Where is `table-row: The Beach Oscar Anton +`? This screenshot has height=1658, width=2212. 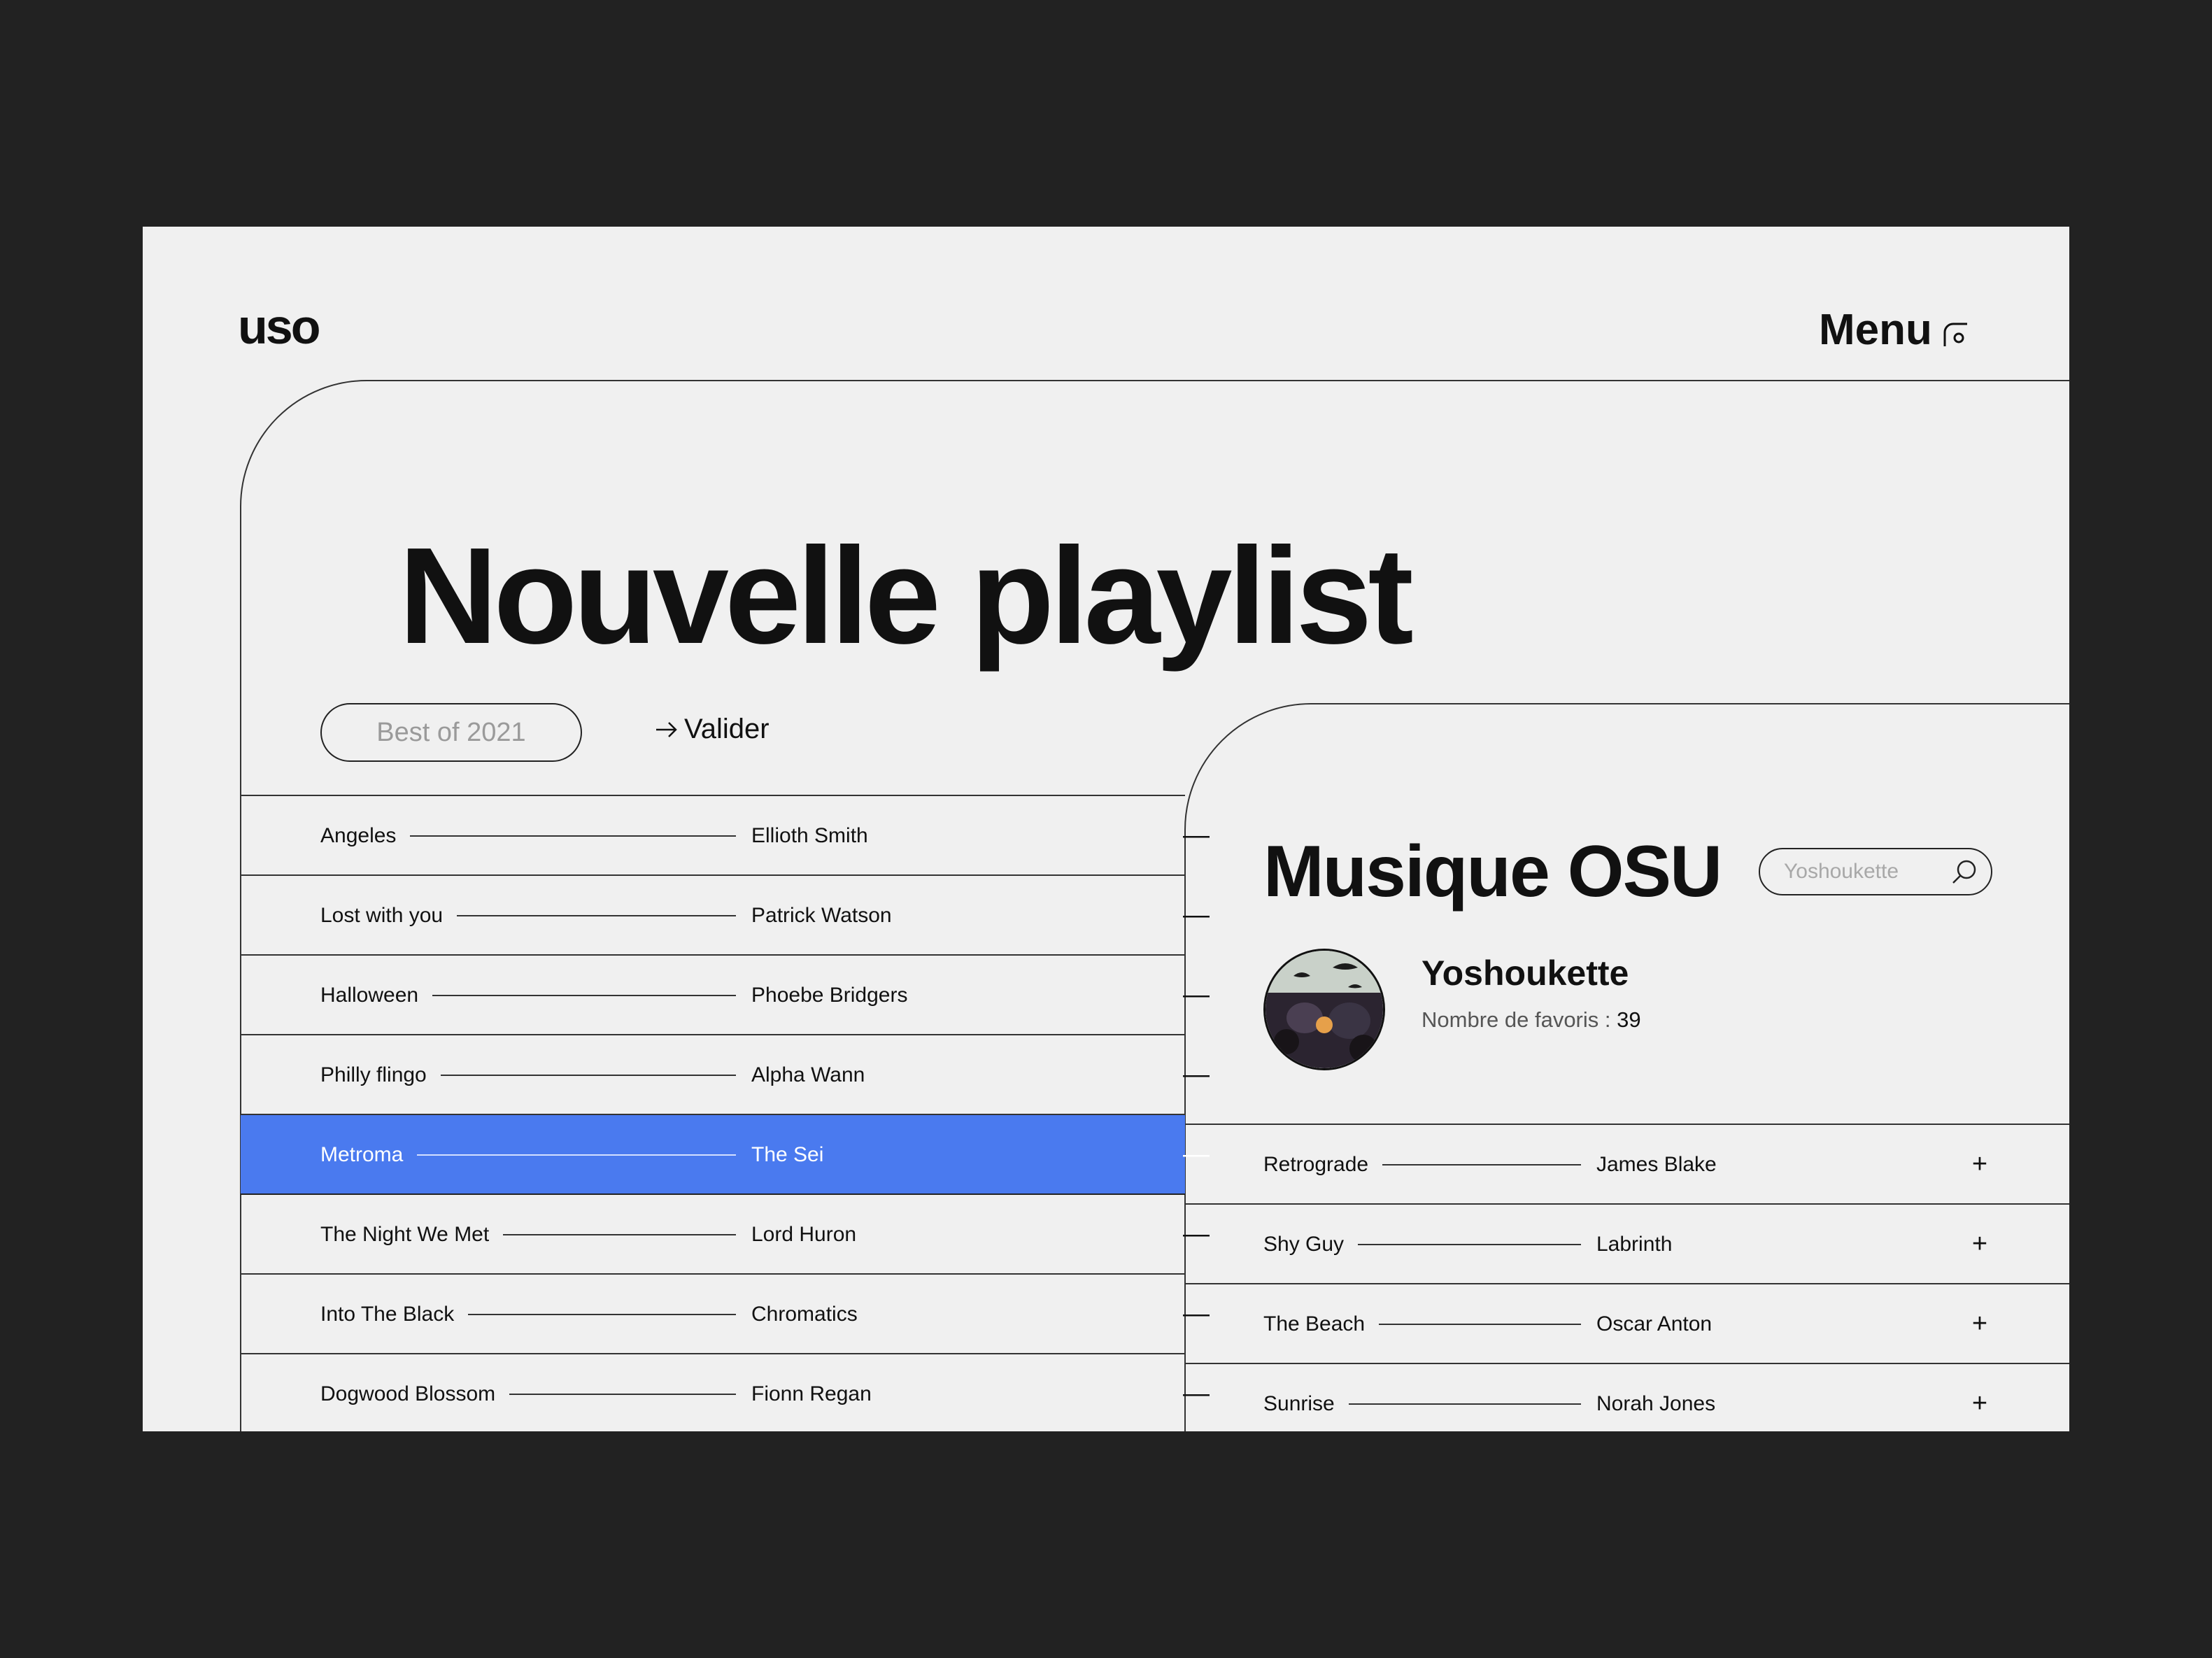 table-row: The Beach Oscar Anton + is located at coordinates (1627, 1323).